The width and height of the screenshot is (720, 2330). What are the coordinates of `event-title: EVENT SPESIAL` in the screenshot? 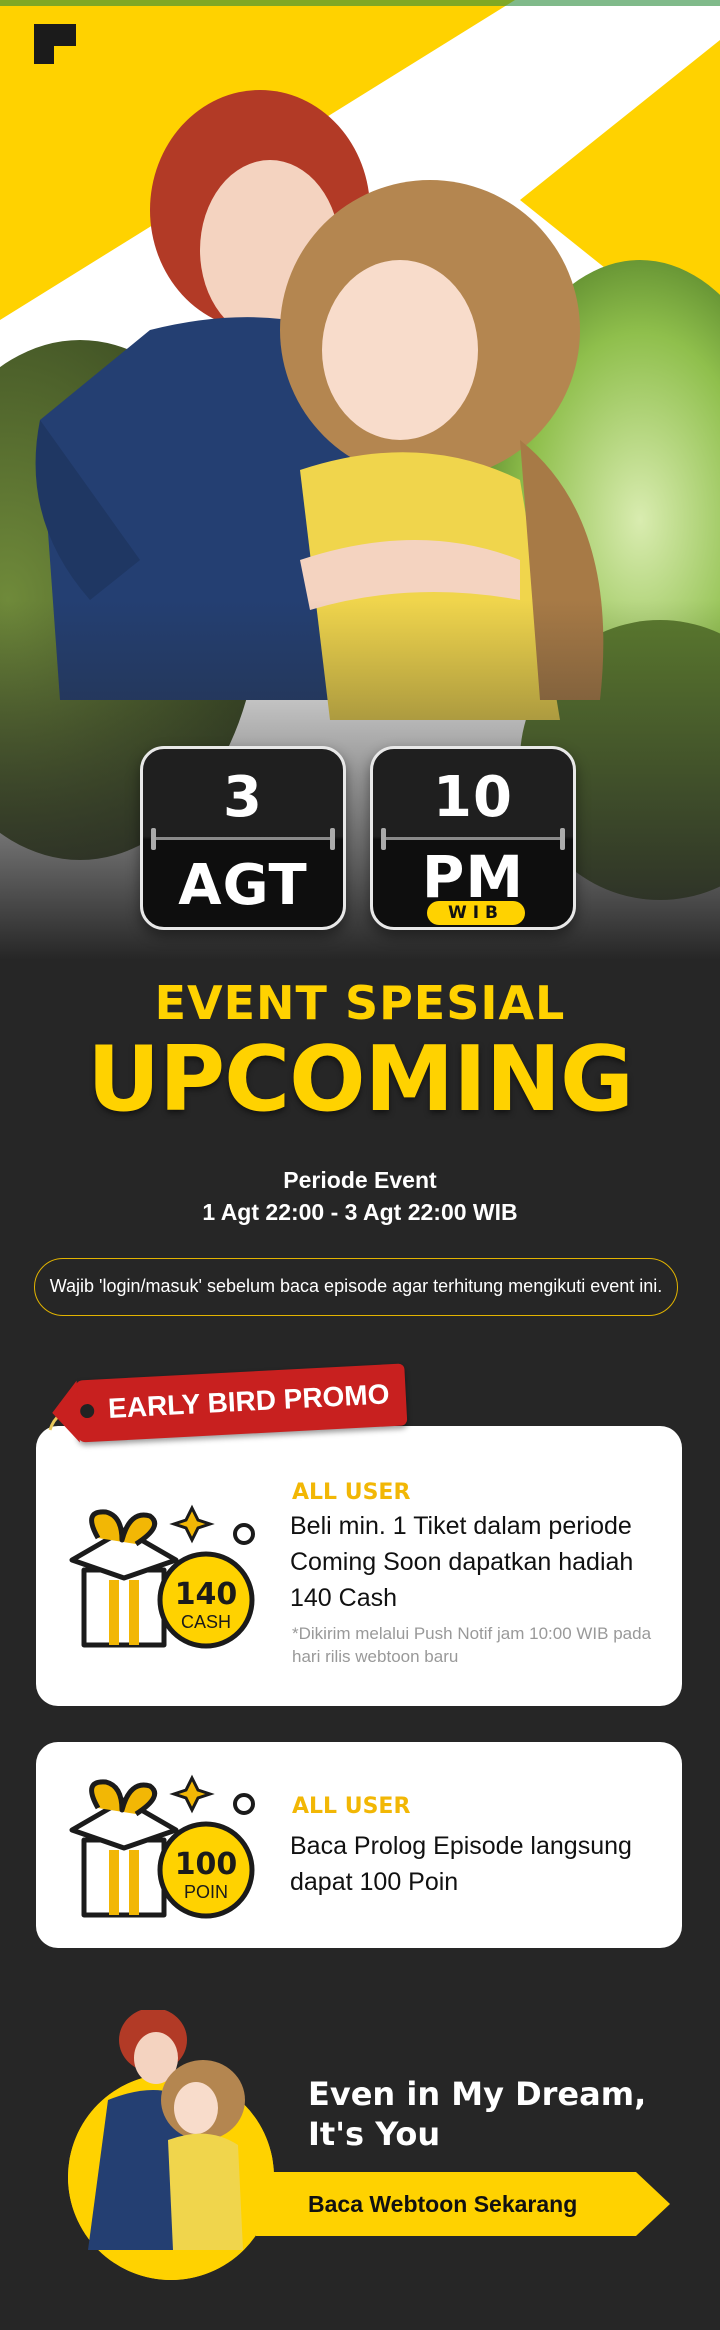 It's located at (360, 1003).